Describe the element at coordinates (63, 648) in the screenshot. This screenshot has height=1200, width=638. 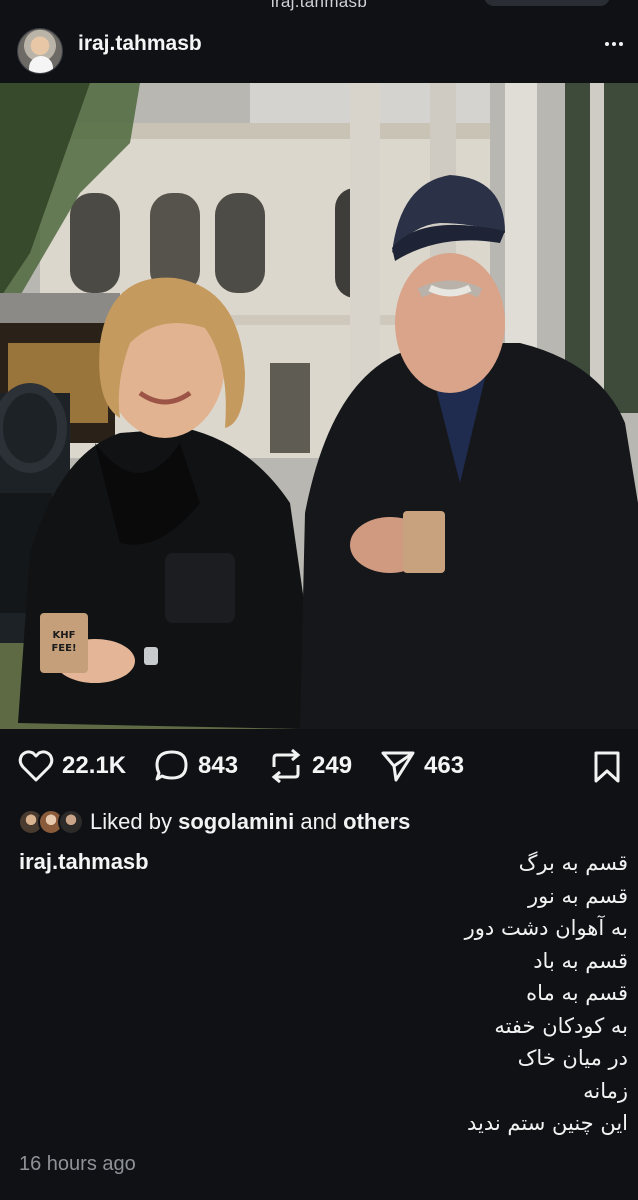
I see `svg-text: FEE!` at that location.